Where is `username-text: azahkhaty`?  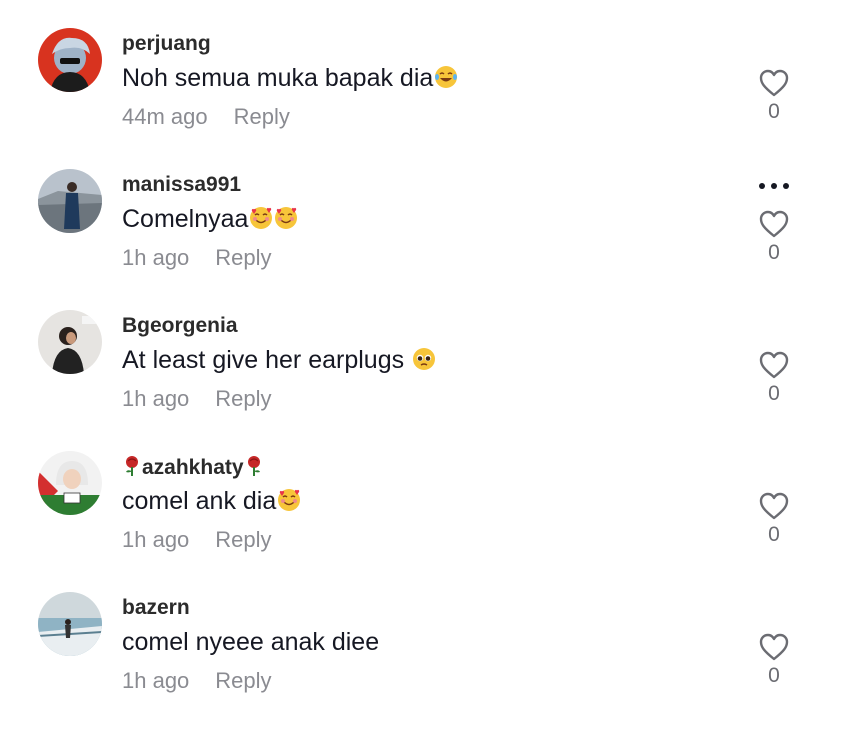 username-text: azahkhaty is located at coordinates (193, 467).